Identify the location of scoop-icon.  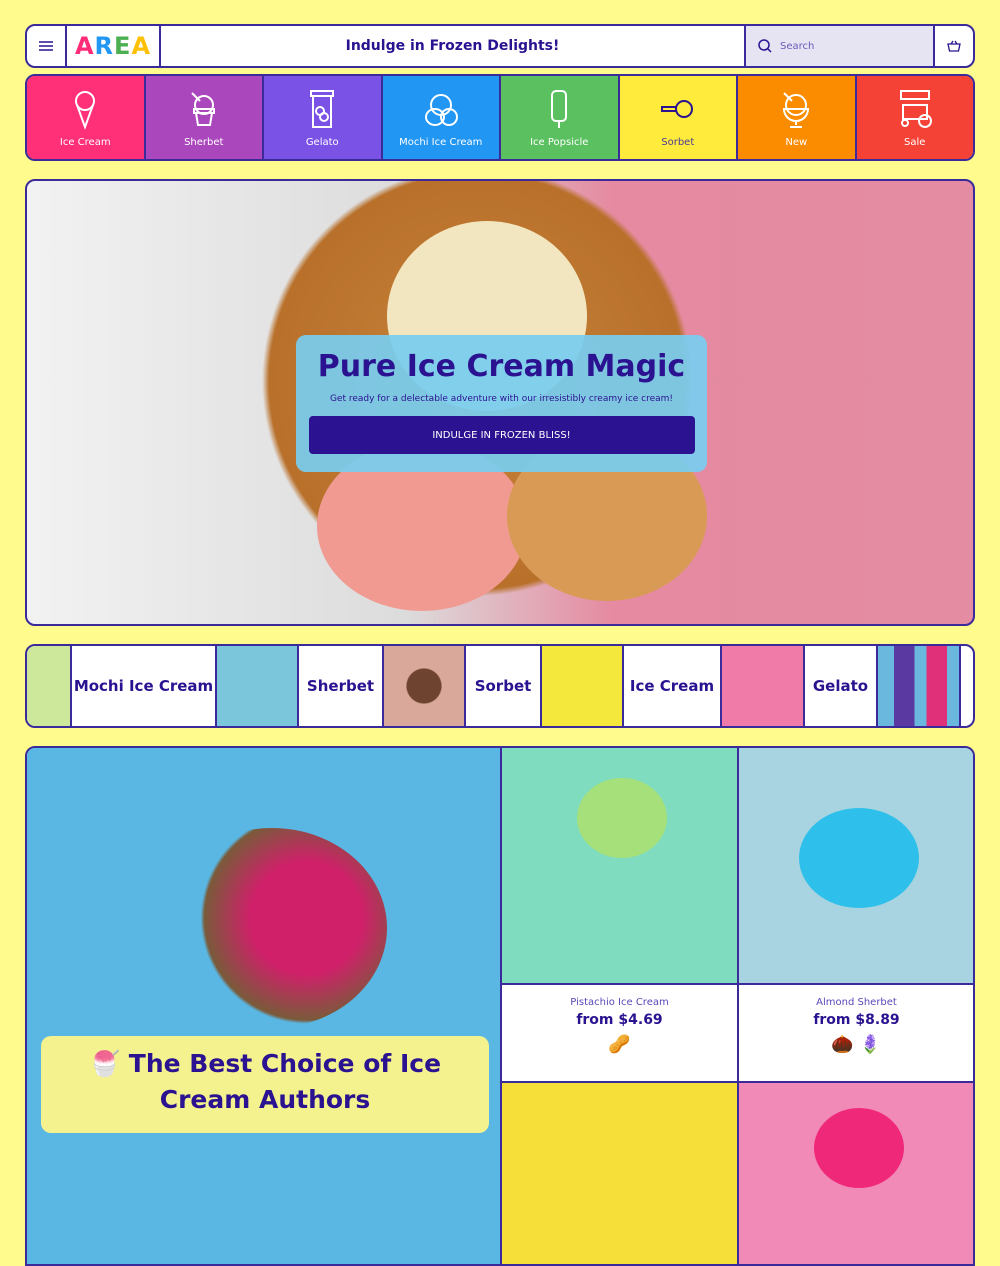
(676, 109).